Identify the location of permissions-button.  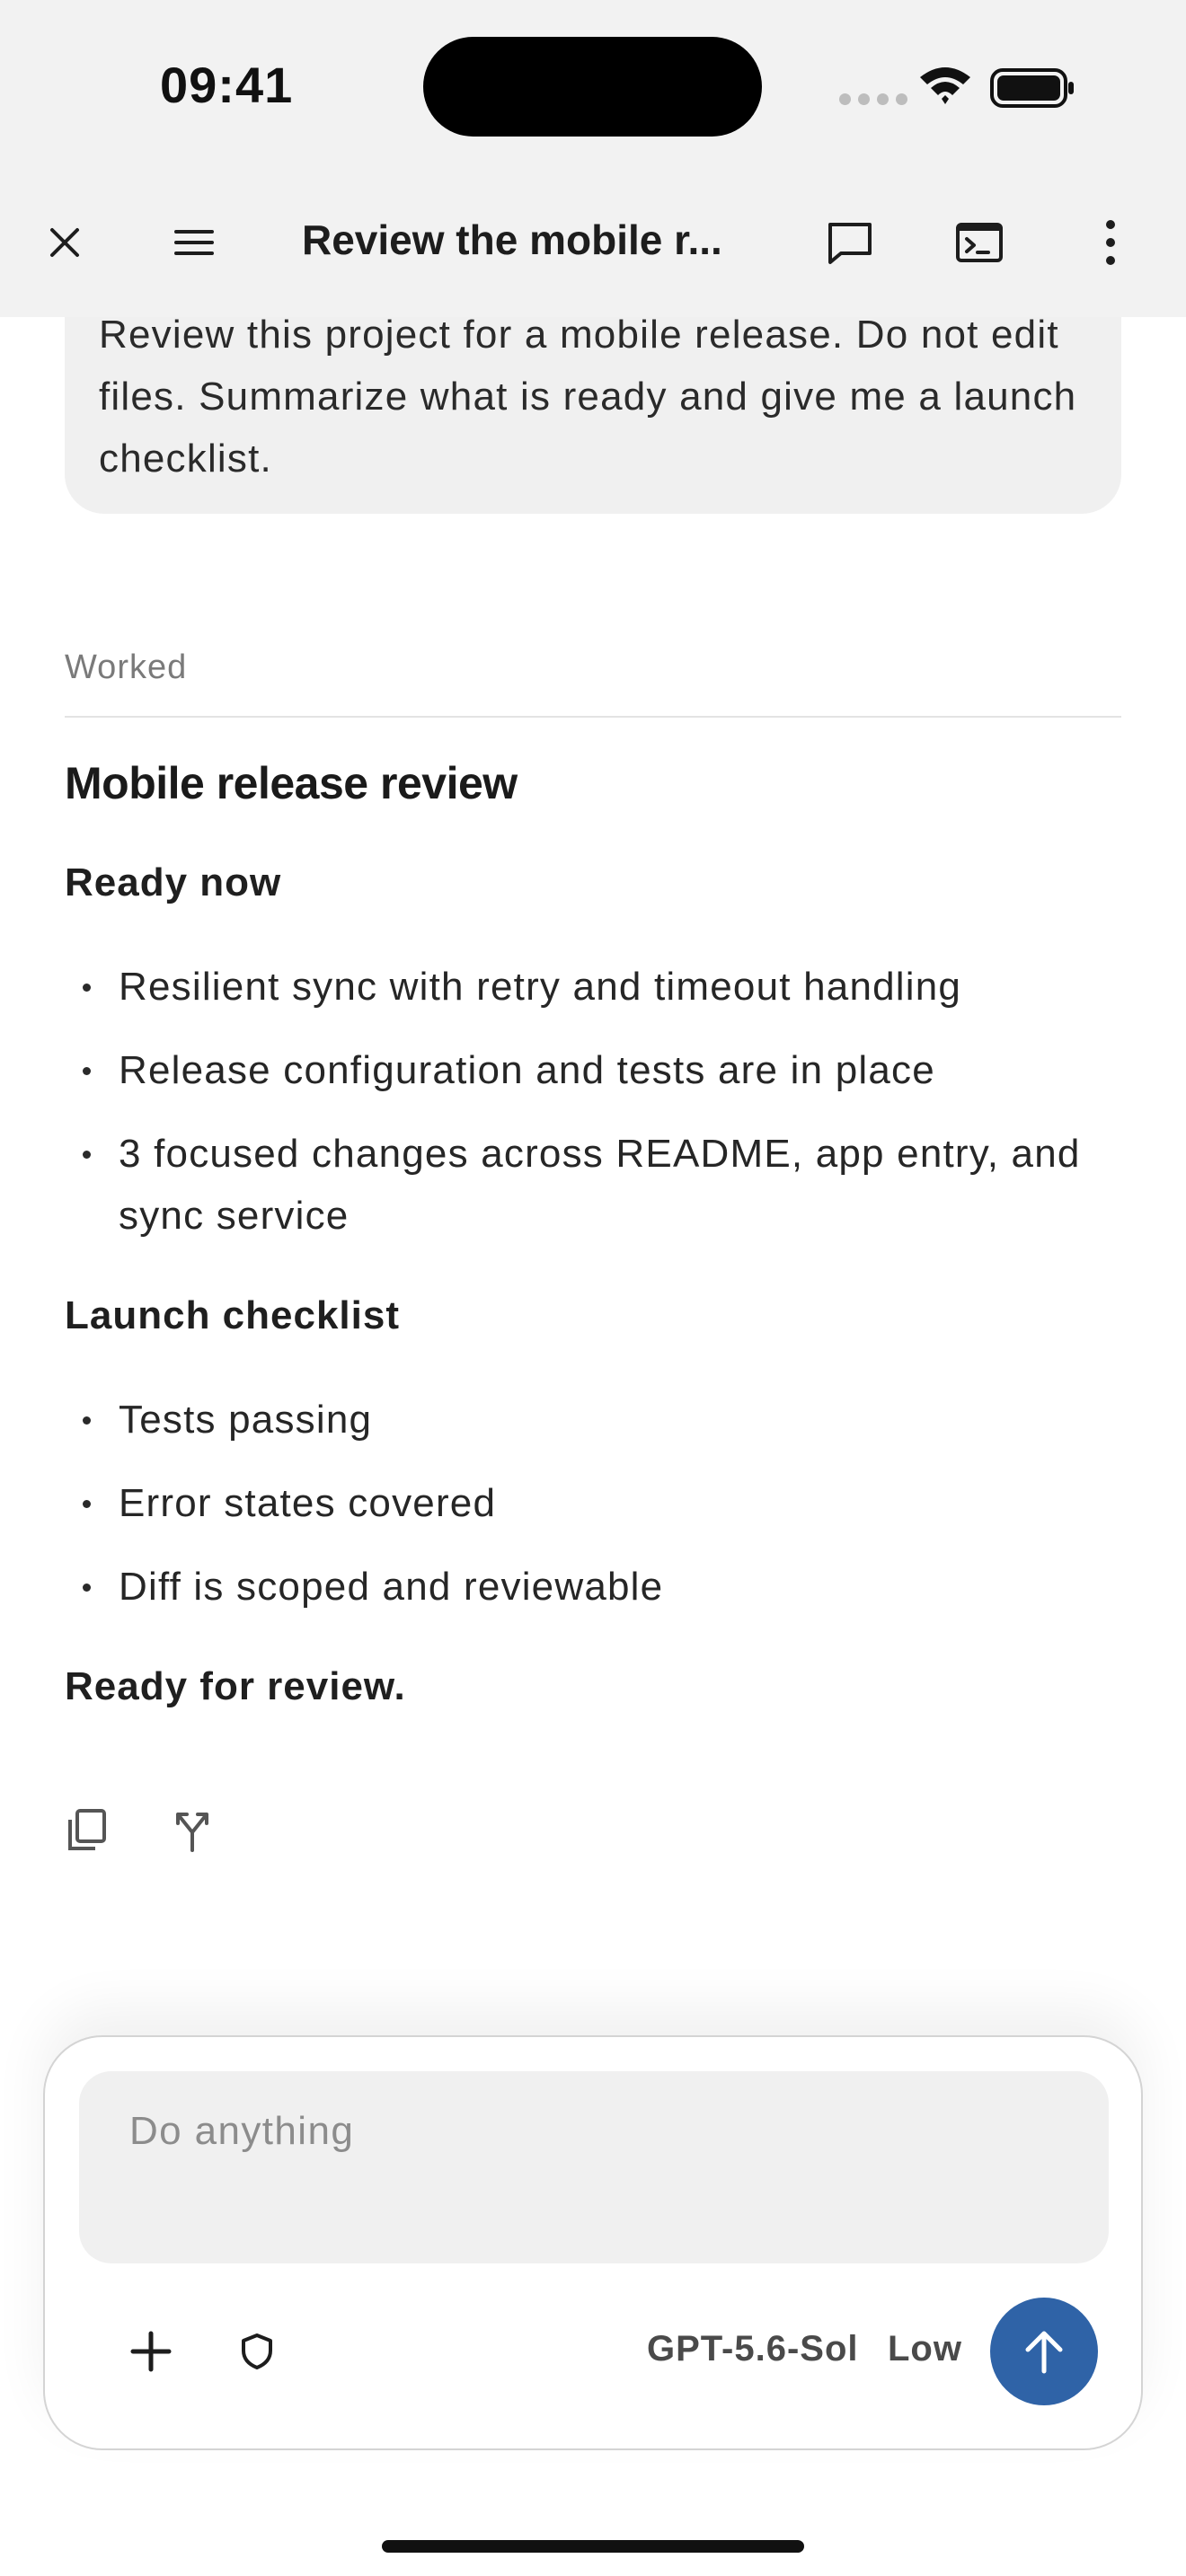
(257, 2351).